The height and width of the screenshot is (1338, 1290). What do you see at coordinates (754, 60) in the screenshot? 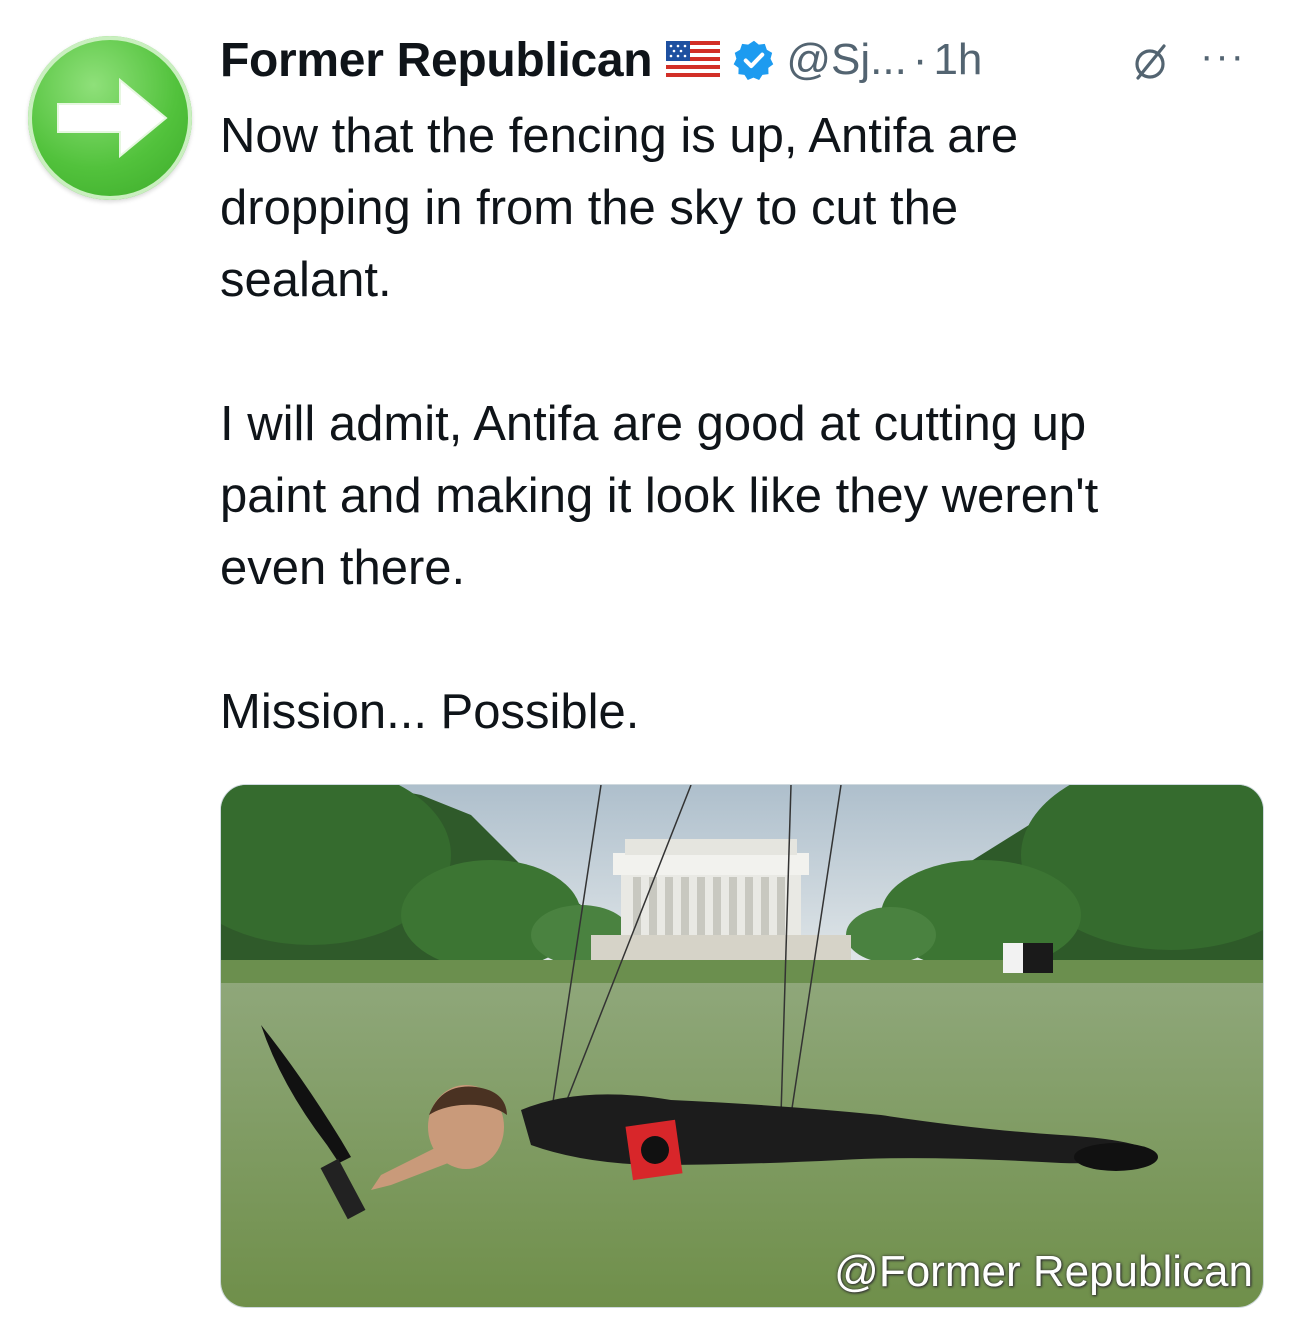
I see `verified-badge-icon` at bounding box center [754, 60].